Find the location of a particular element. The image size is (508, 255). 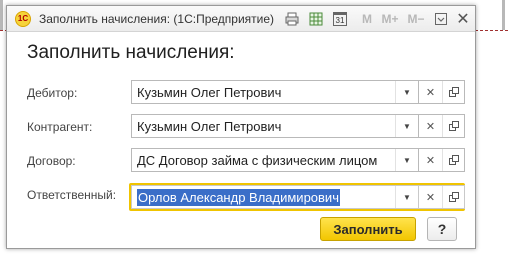

responsible-value: Орлов Александр Владимирович is located at coordinates (238, 197).